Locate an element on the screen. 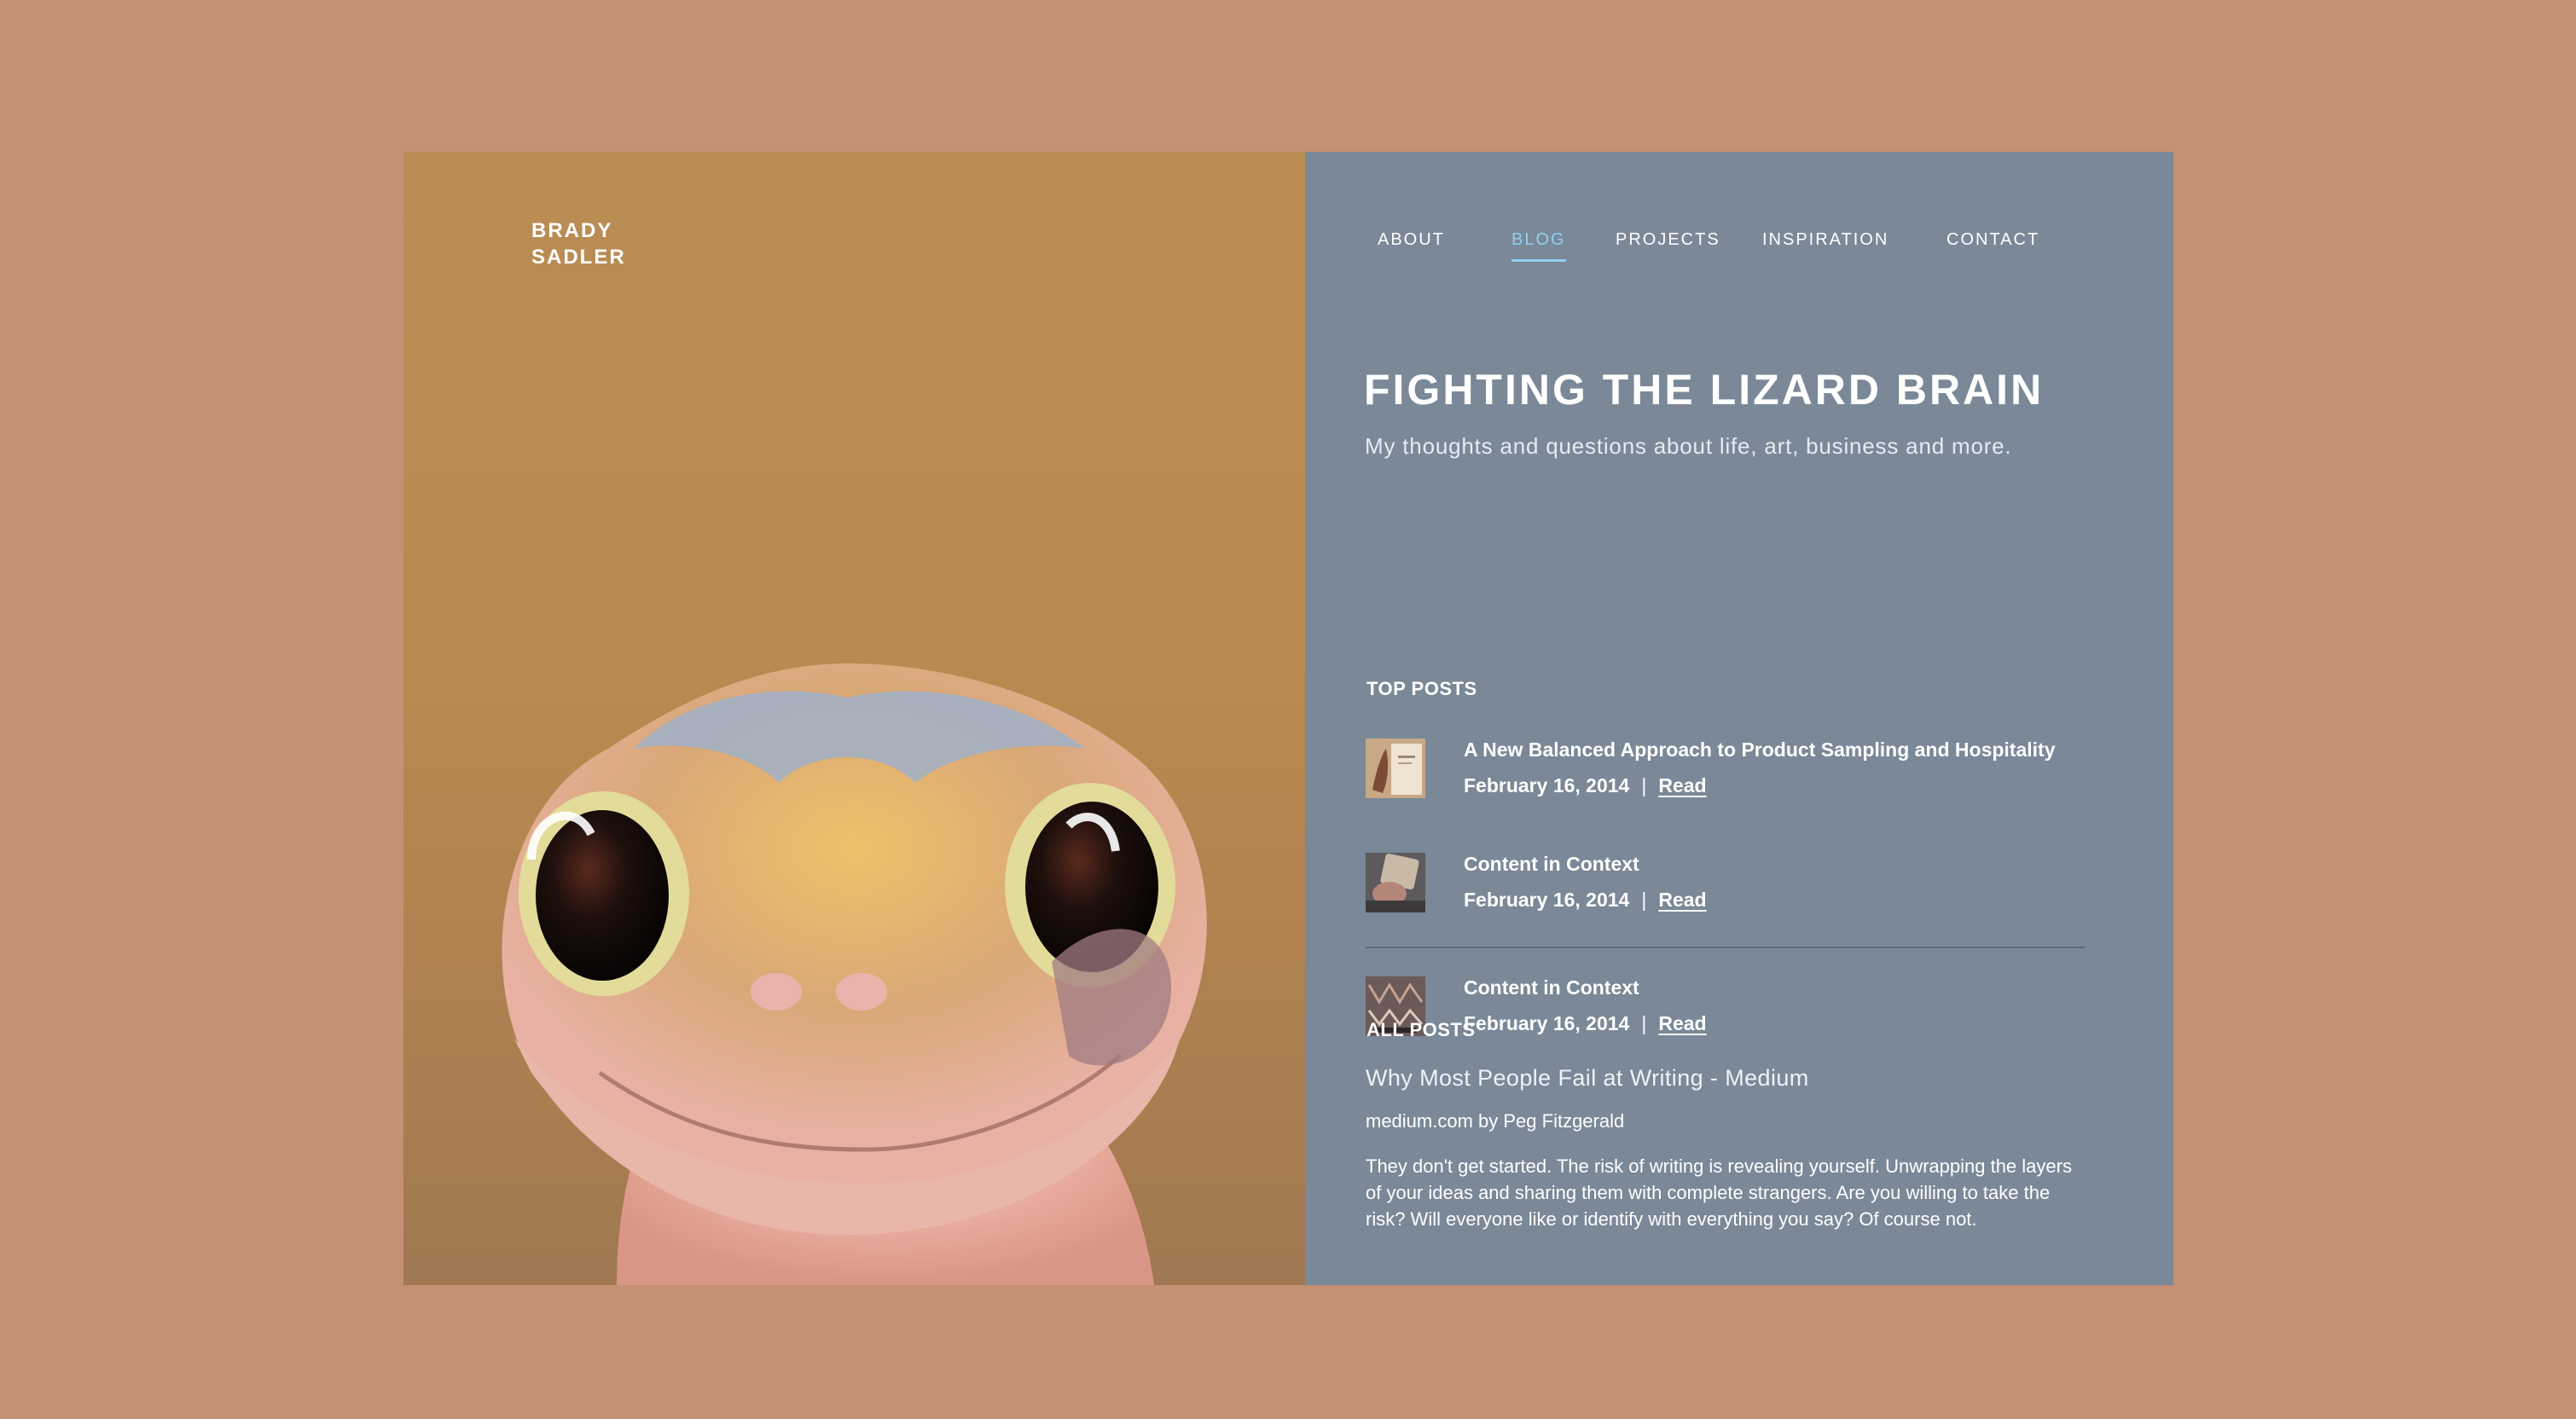 The height and width of the screenshot is (1419, 2576). article-title: Why Most People Fail at Writing - Medium is located at coordinates (1587, 1079).